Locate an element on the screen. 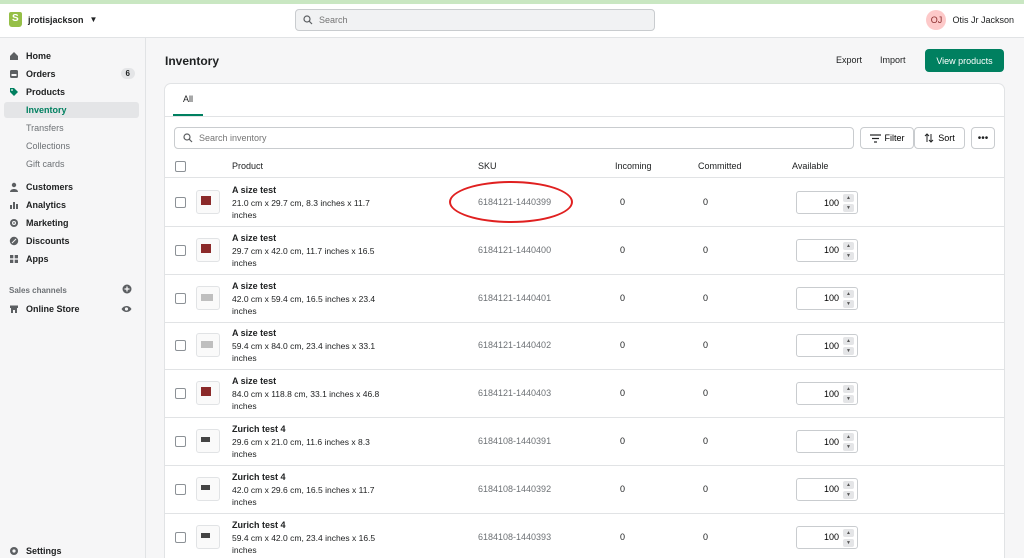  sidebar-item-customers: Customers is located at coordinates (74, 187).